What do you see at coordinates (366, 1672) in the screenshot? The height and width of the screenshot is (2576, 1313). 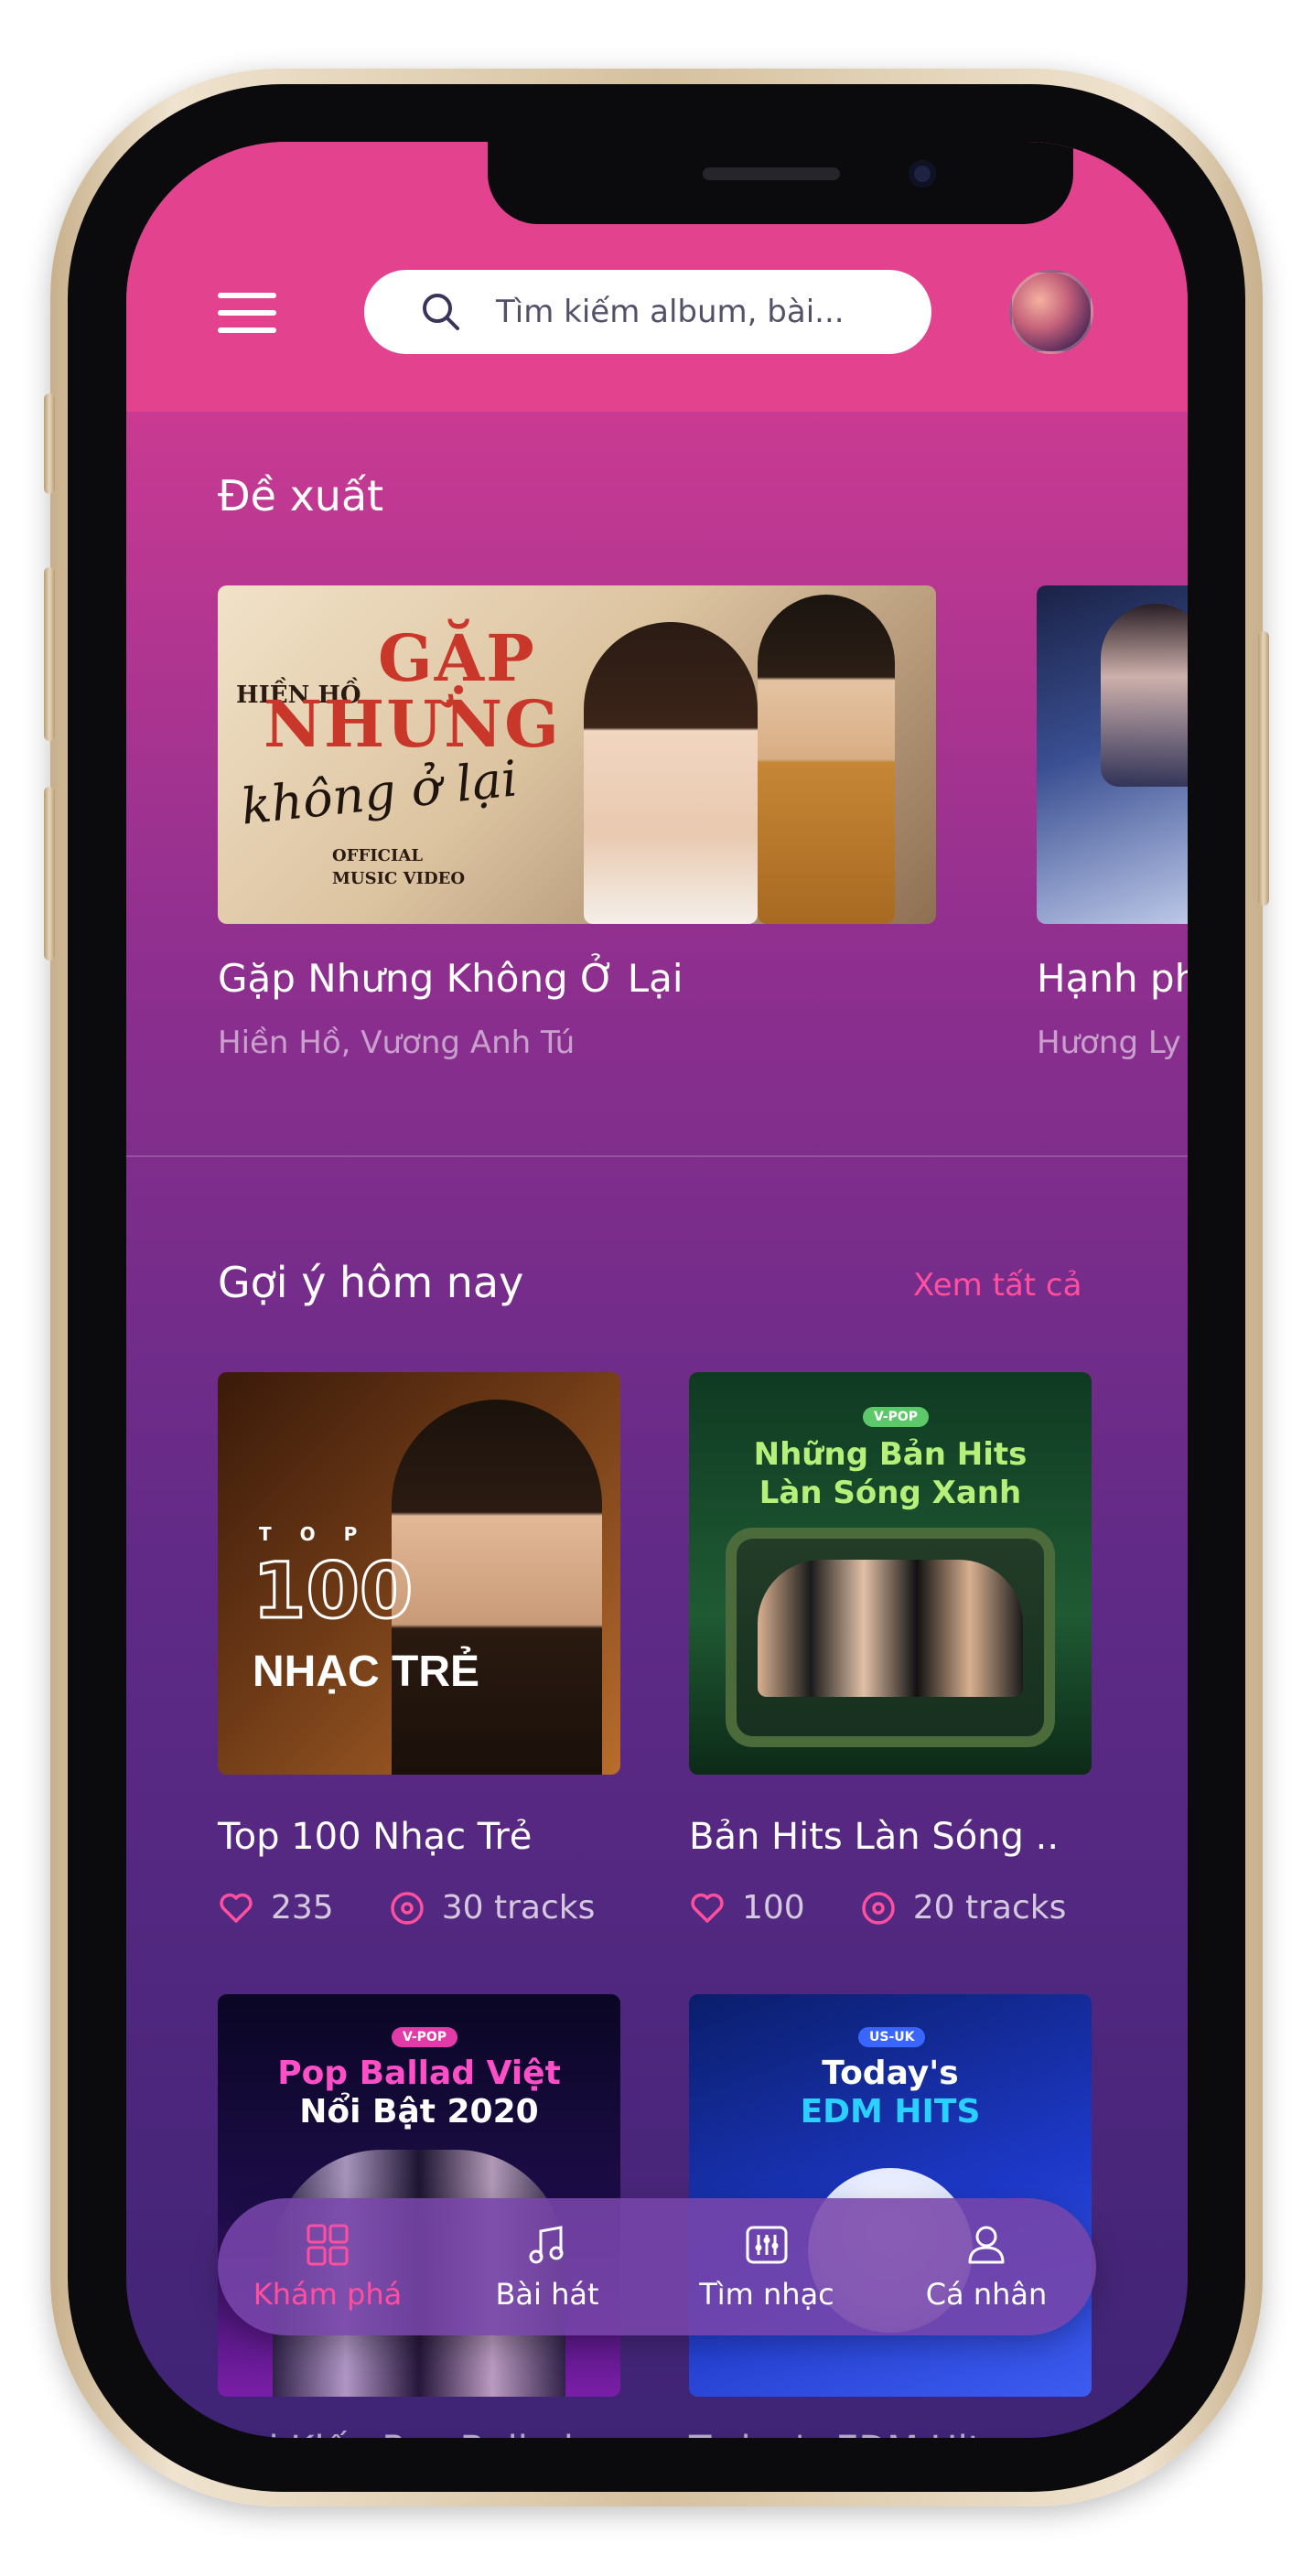 I see `cover-label: NHẠC TRẺ` at bounding box center [366, 1672].